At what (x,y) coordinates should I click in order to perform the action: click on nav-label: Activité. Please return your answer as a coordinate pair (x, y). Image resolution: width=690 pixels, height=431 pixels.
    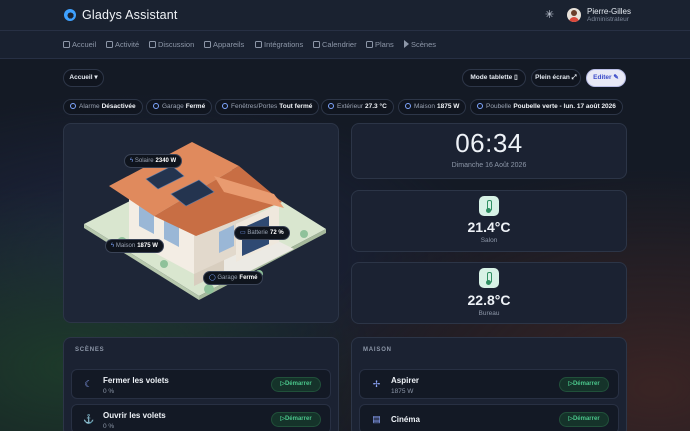
    Looking at the image, I should click on (127, 44).